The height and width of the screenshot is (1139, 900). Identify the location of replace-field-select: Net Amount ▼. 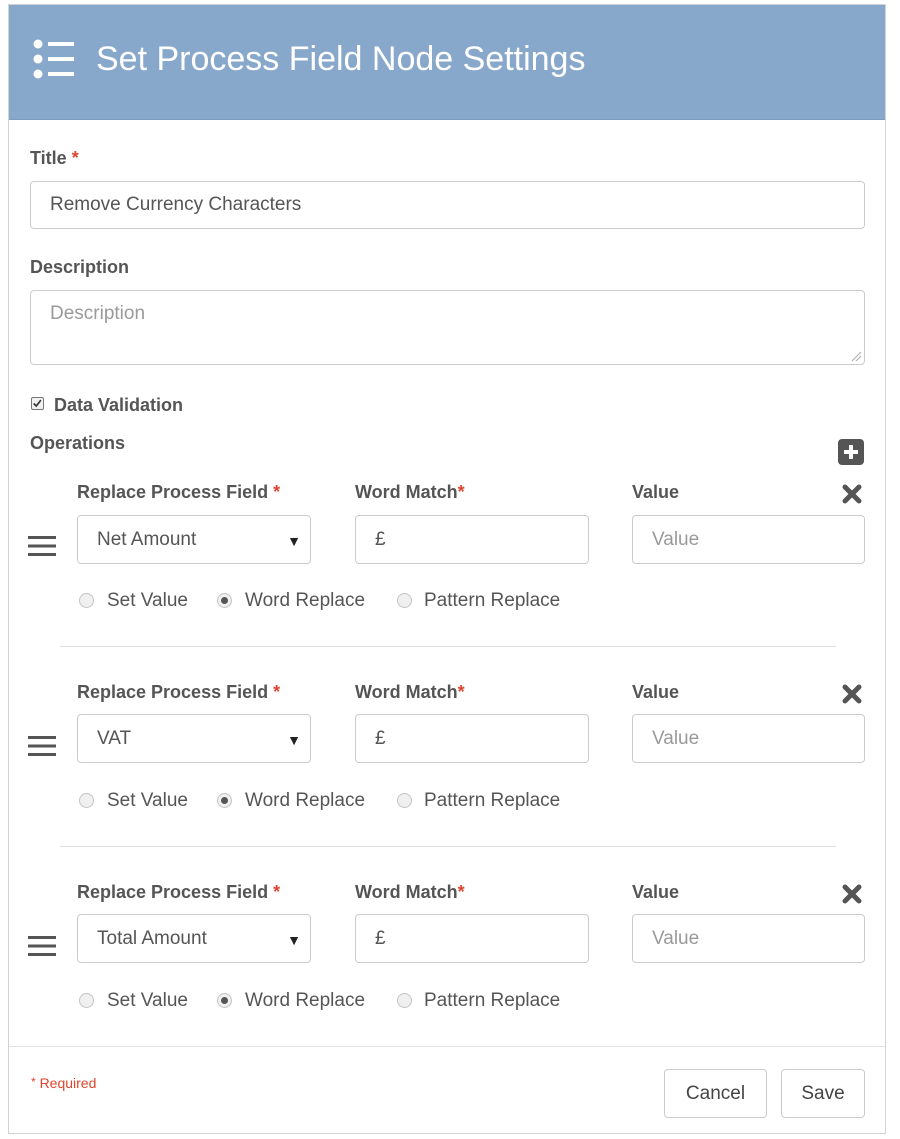
(194, 539).